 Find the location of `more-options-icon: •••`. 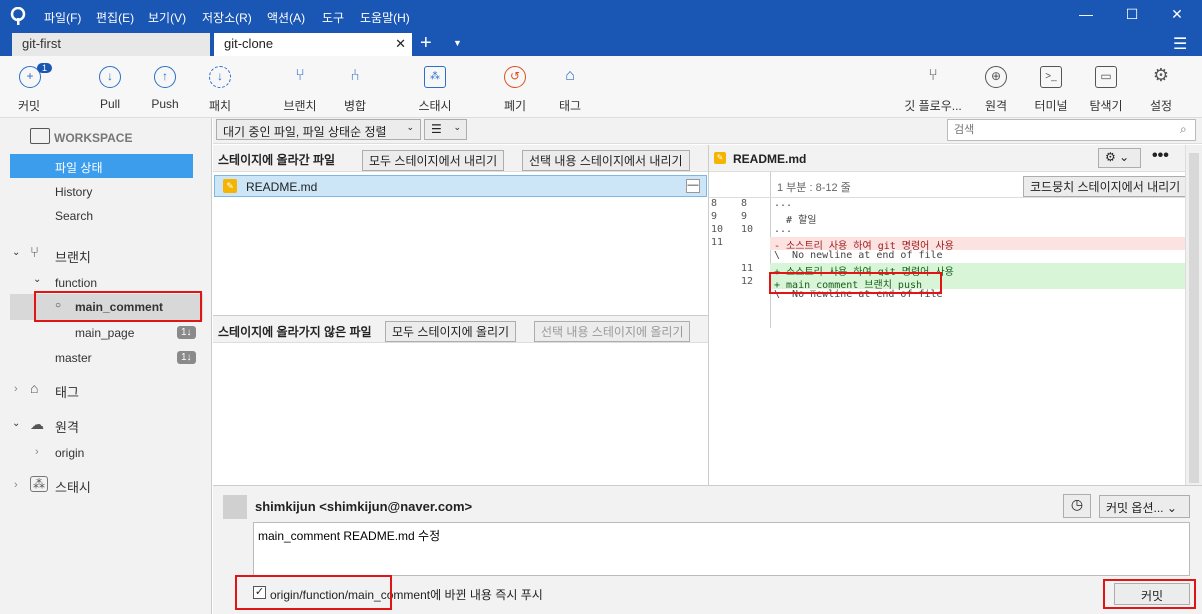

more-options-icon: ••• is located at coordinates (1160, 156).